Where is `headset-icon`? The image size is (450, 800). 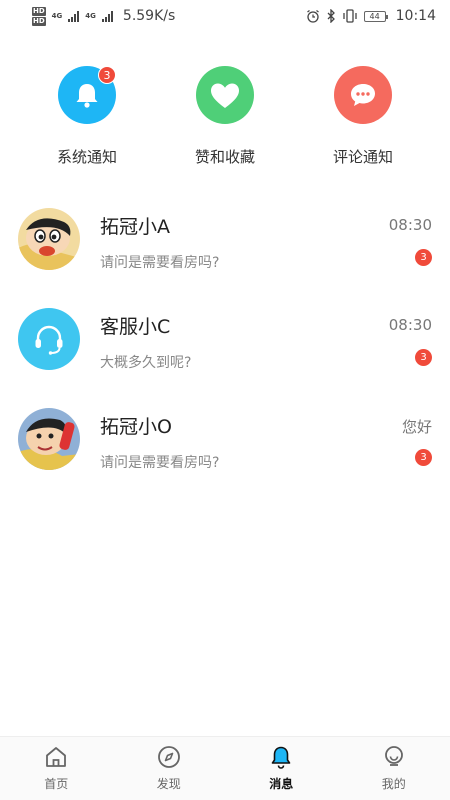 headset-icon is located at coordinates (49, 340).